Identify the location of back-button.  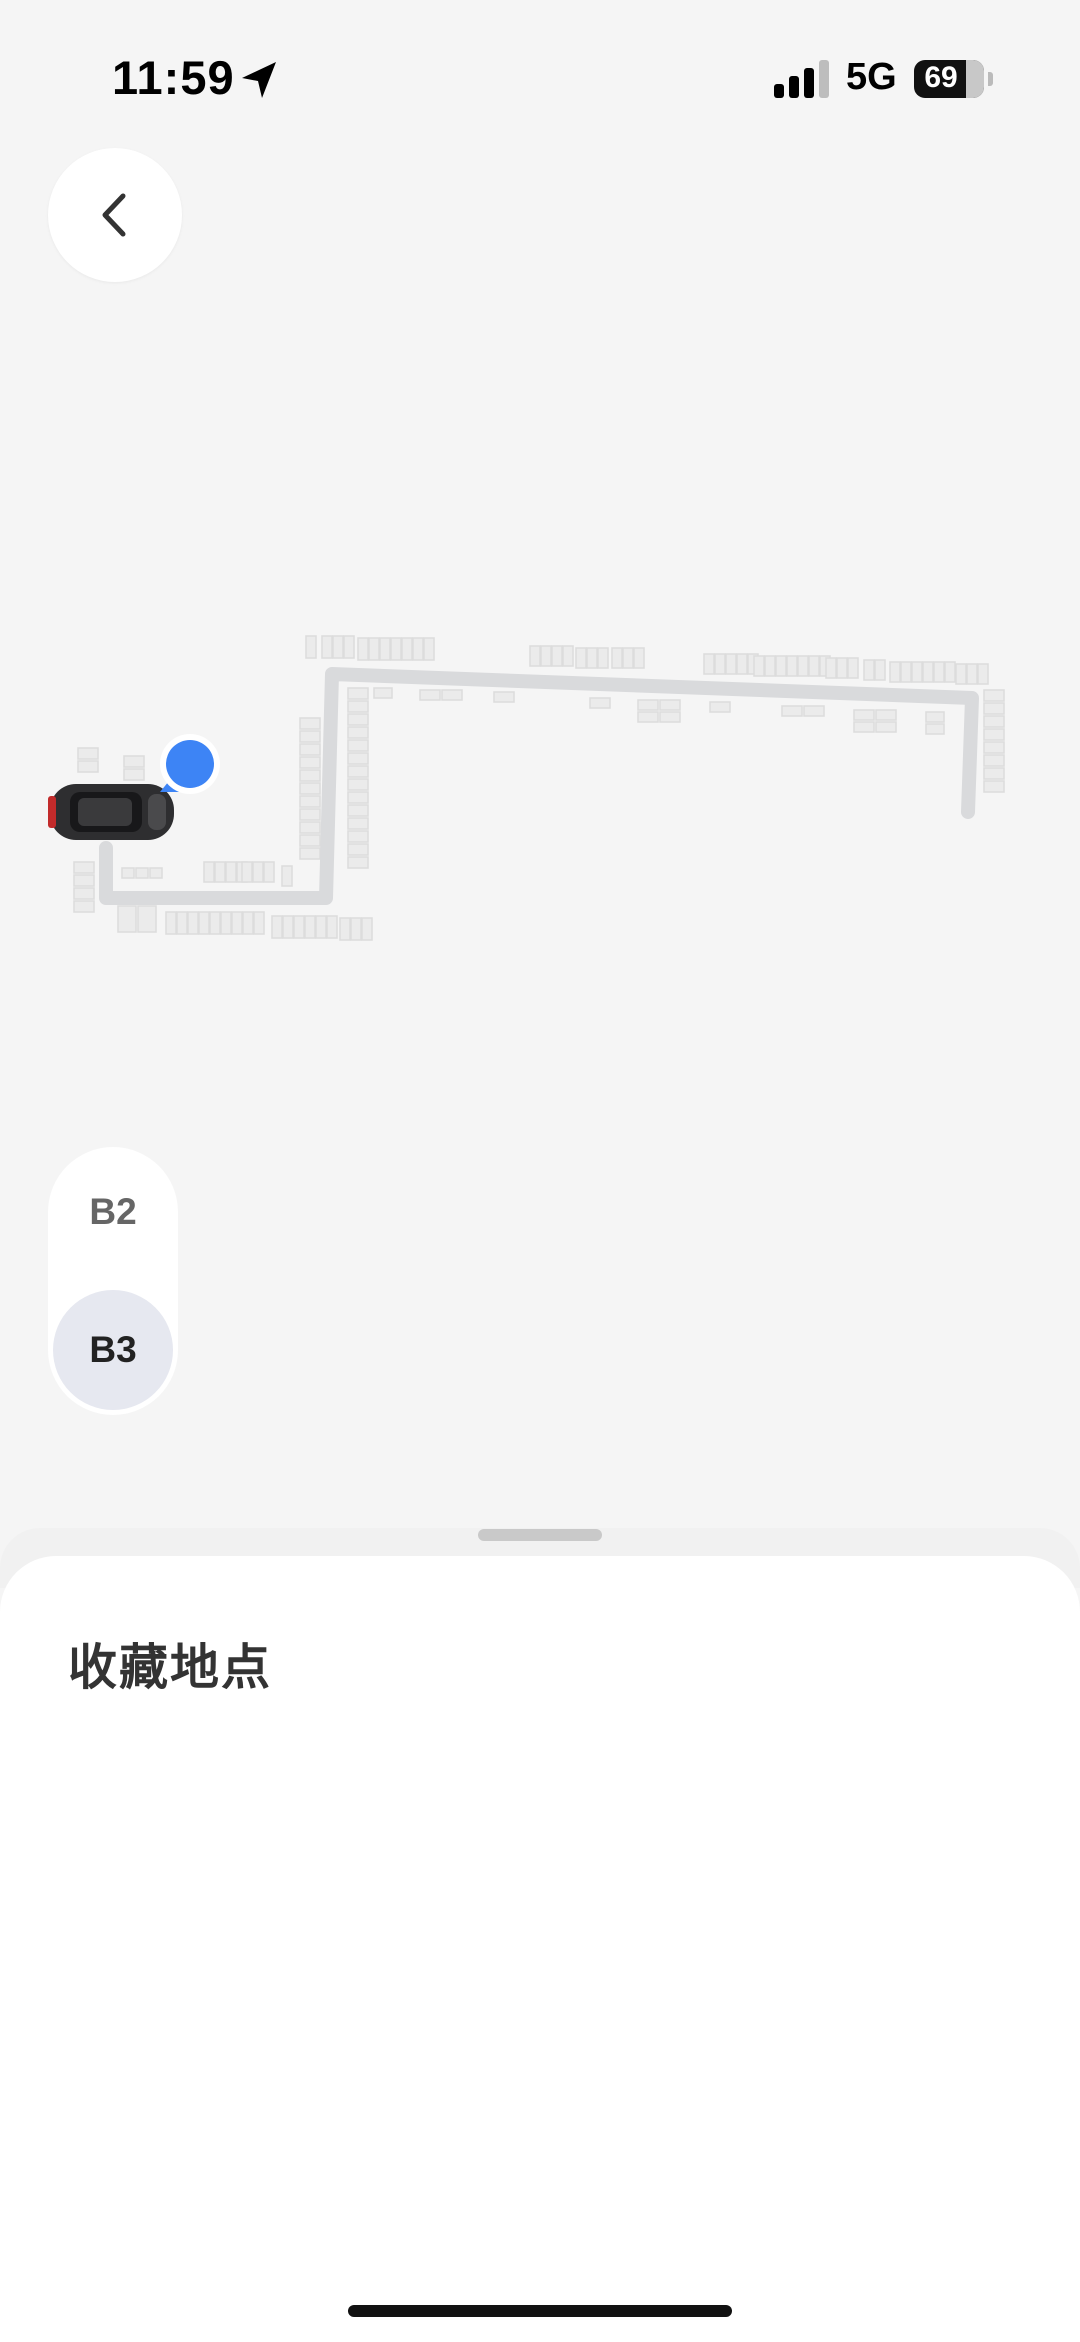
(115, 215).